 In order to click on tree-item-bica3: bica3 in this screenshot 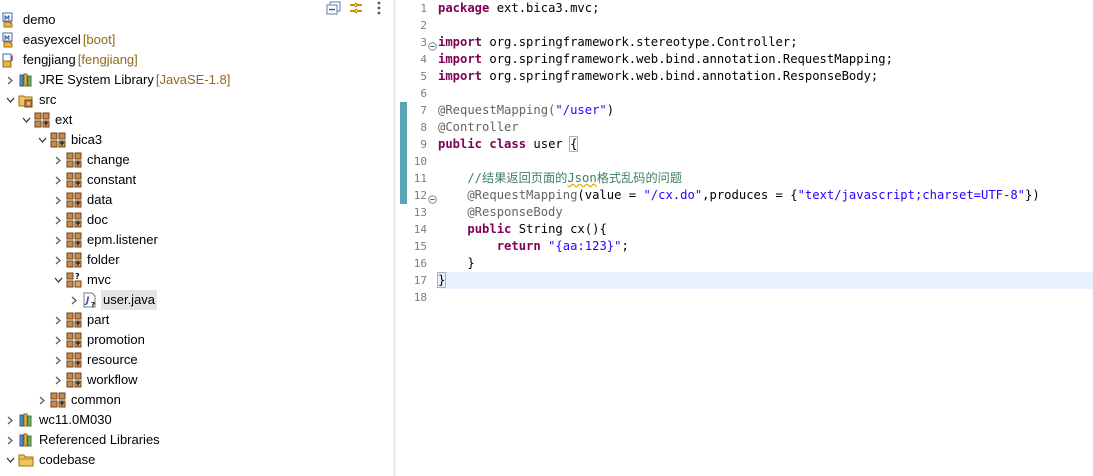, I will do `click(70, 140)`.